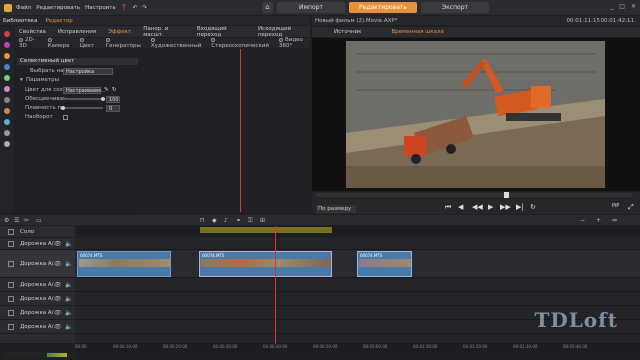 This screenshot has width=640, height=360. Describe the element at coordinates (614, 220) in the screenshot. I see `fit-timeline-icon: ⇔` at that location.